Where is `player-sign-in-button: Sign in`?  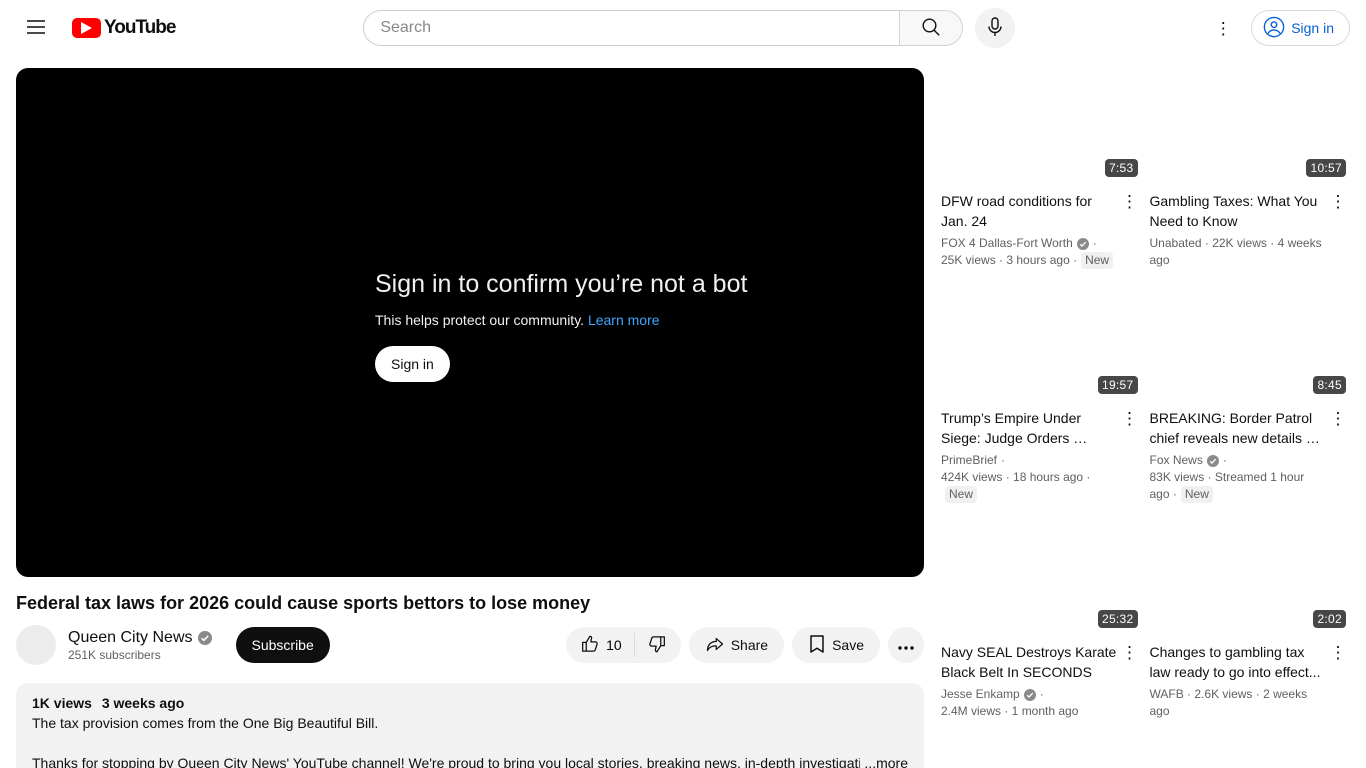
player-sign-in-button: Sign in is located at coordinates (412, 364).